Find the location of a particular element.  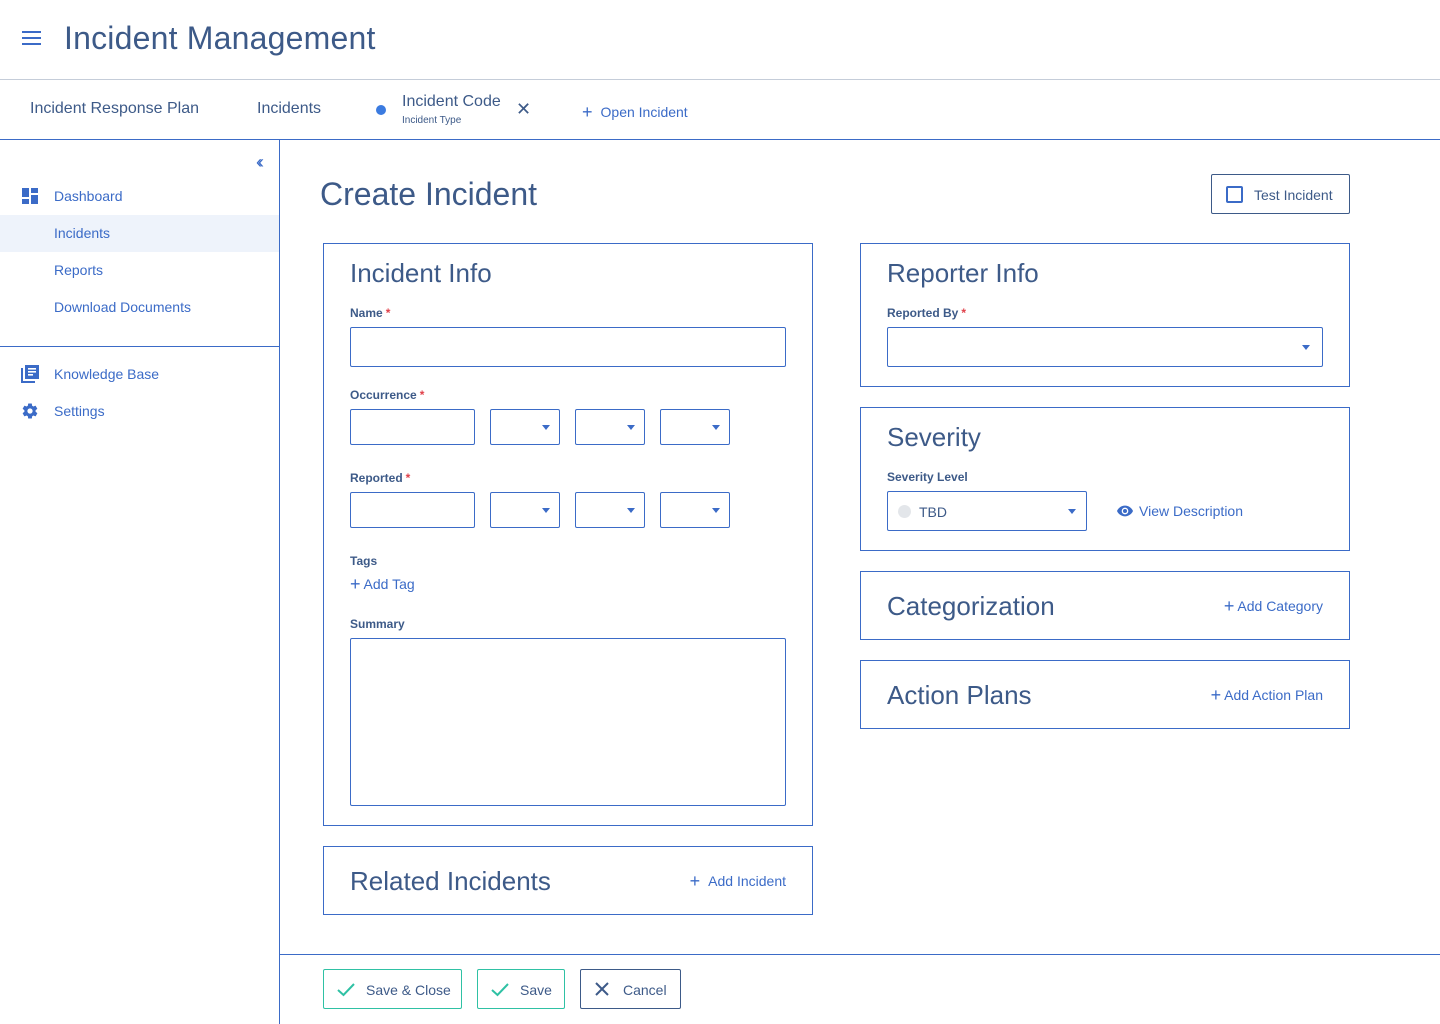

cancel-button: Cancel is located at coordinates (630, 989).